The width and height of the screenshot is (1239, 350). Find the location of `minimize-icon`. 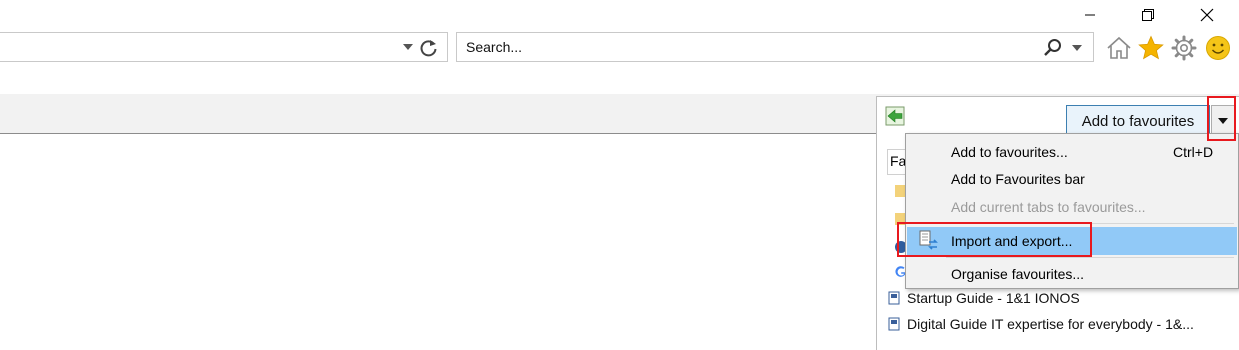

minimize-icon is located at coordinates (1090, 15).